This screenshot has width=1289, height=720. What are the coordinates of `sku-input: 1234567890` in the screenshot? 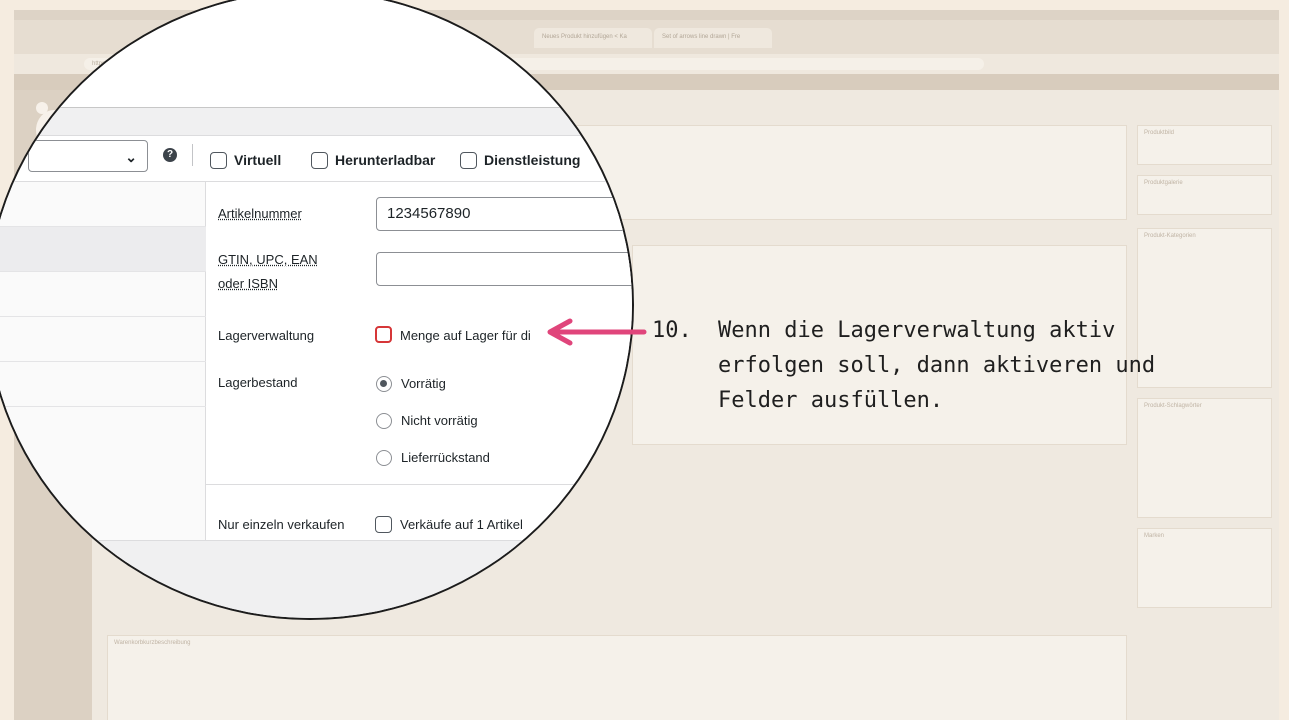 It's located at (504, 214).